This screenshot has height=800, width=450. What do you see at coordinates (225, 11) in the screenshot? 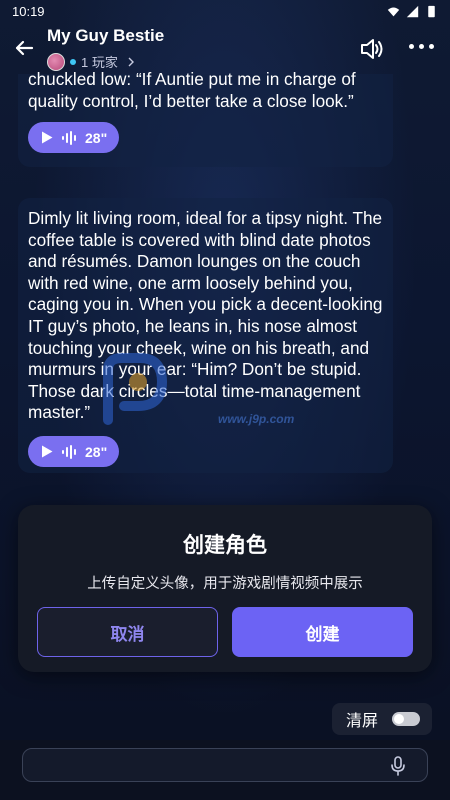
I see `status-bar: 10:19` at bounding box center [225, 11].